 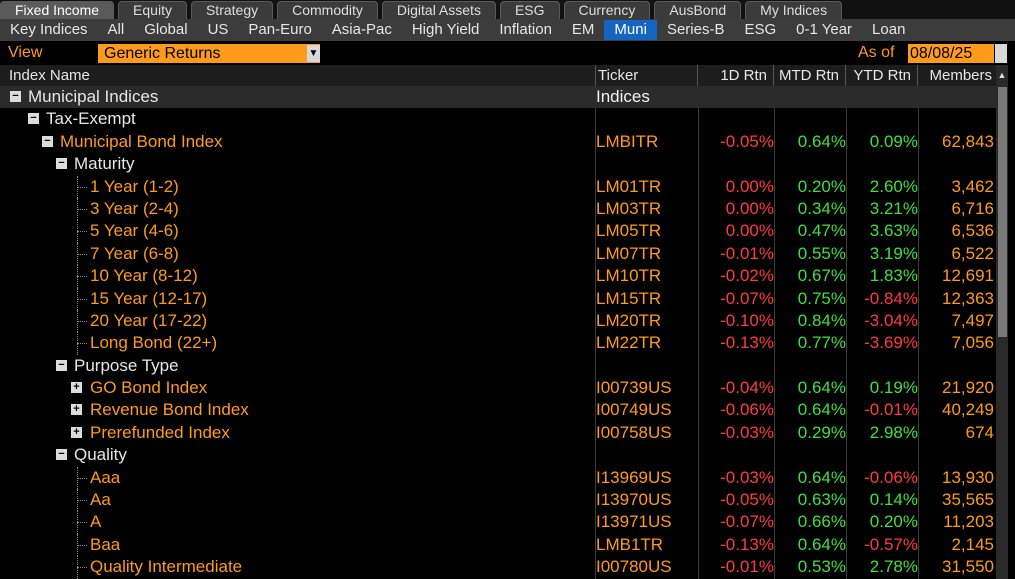 What do you see at coordinates (91, 119) in the screenshot?
I see `index-name: Tax-Exempt` at bounding box center [91, 119].